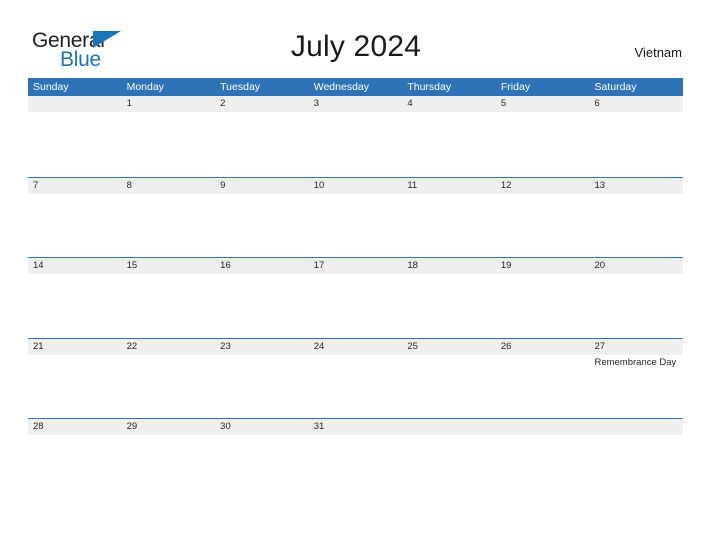 This screenshot has width=712, height=550. Describe the element at coordinates (449, 217) in the screenshot. I see `day-cell: 11` at that location.